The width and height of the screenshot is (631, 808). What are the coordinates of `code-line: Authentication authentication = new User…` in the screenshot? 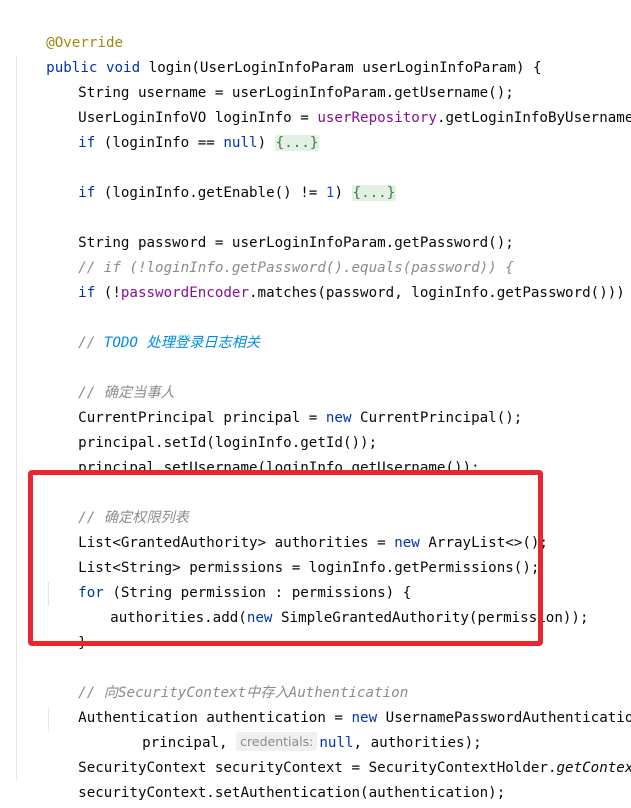 It's located at (354, 718).